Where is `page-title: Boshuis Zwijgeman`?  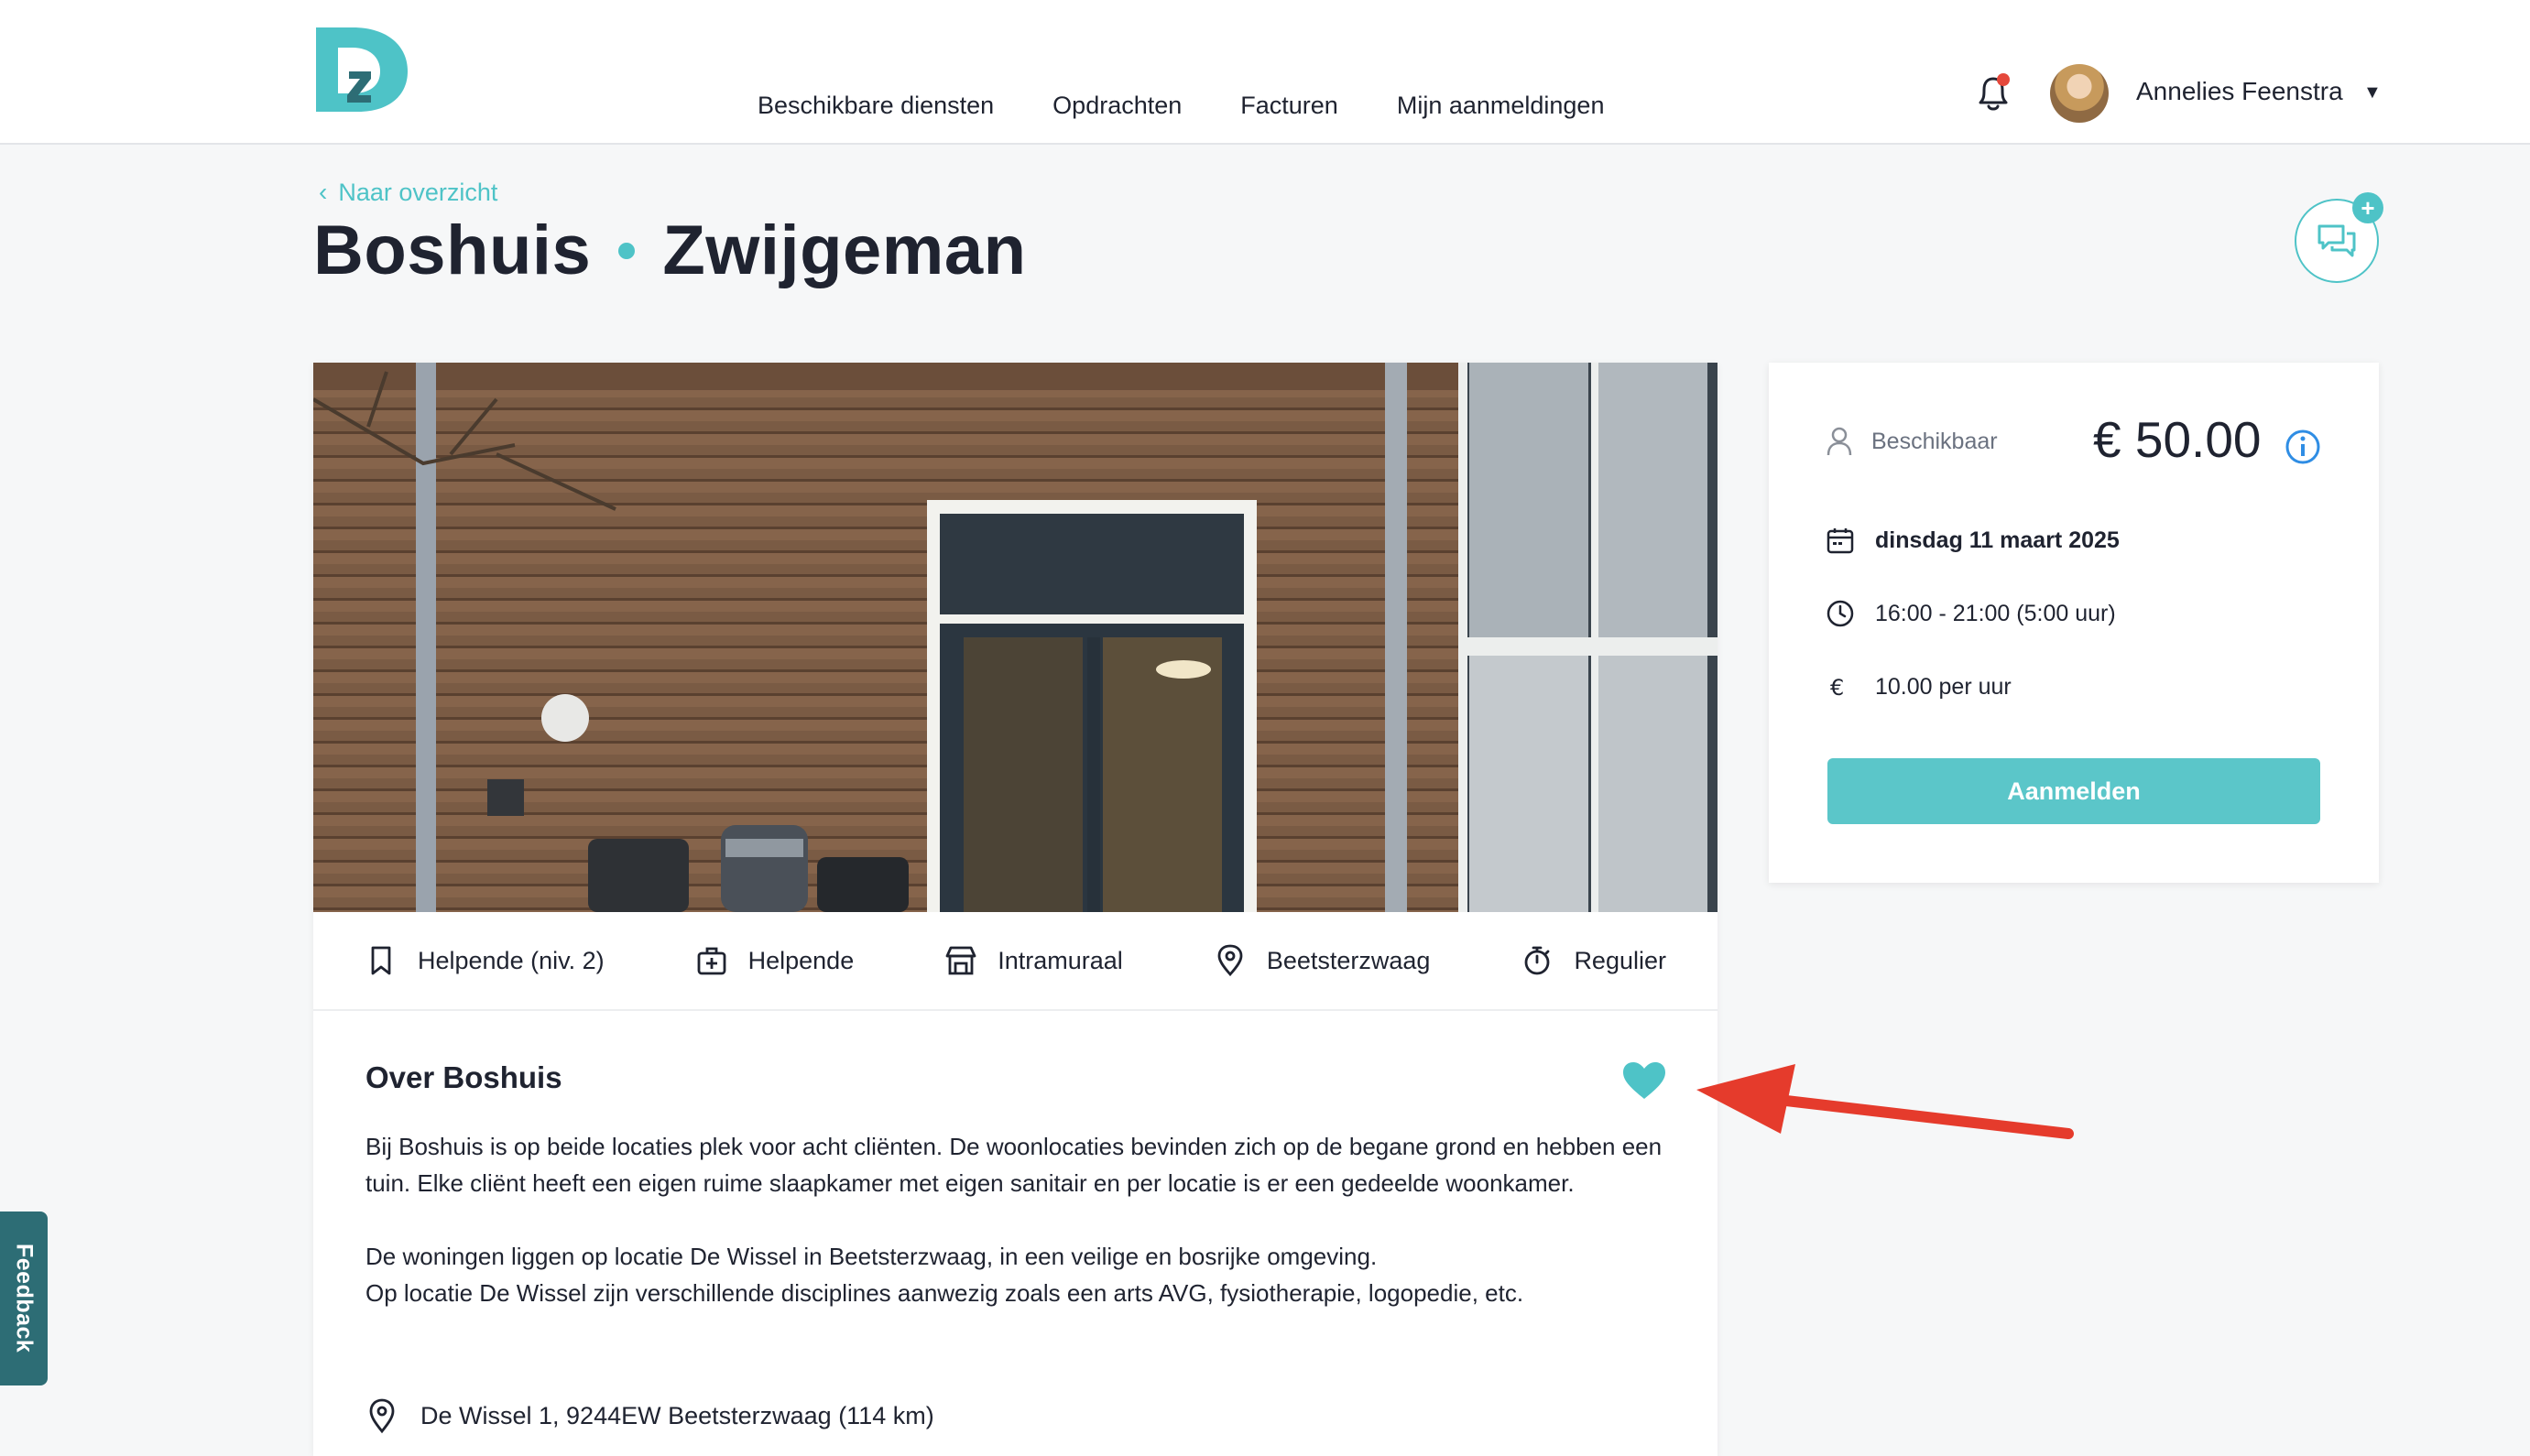 page-title: Boshuis Zwijgeman is located at coordinates (670, 250).